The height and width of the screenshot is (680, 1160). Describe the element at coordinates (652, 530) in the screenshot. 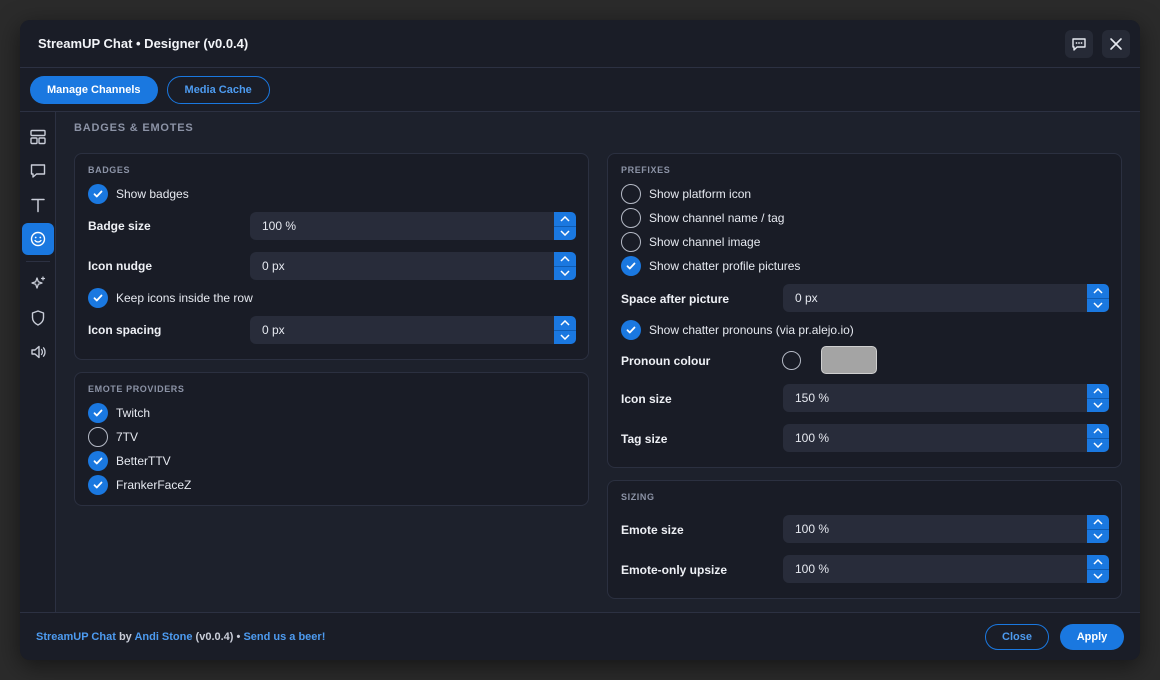

I see `emote-size-label: Emote size` at that location.